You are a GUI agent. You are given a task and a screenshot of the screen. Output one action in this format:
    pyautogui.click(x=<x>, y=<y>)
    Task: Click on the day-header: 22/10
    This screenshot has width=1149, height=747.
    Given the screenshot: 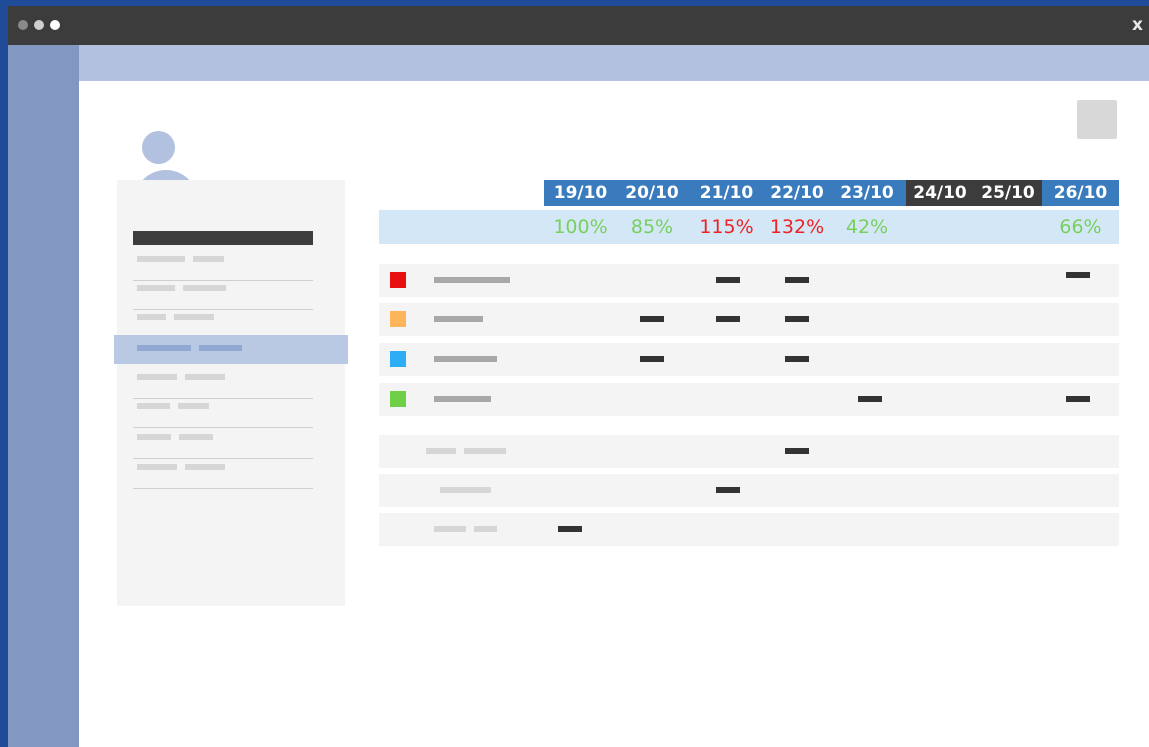 What is the action you would take?
    pyautogui.click(x=797, y=193)
    